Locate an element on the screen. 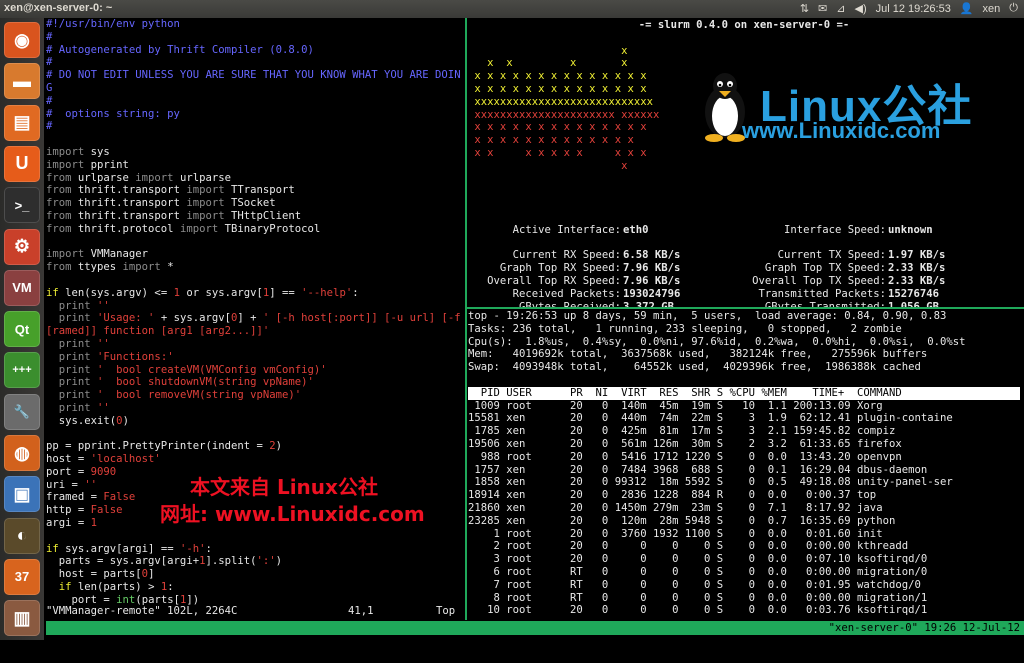 This screenshot has height=663, width=1024. code-token: : is located at coordinates (170, 587).